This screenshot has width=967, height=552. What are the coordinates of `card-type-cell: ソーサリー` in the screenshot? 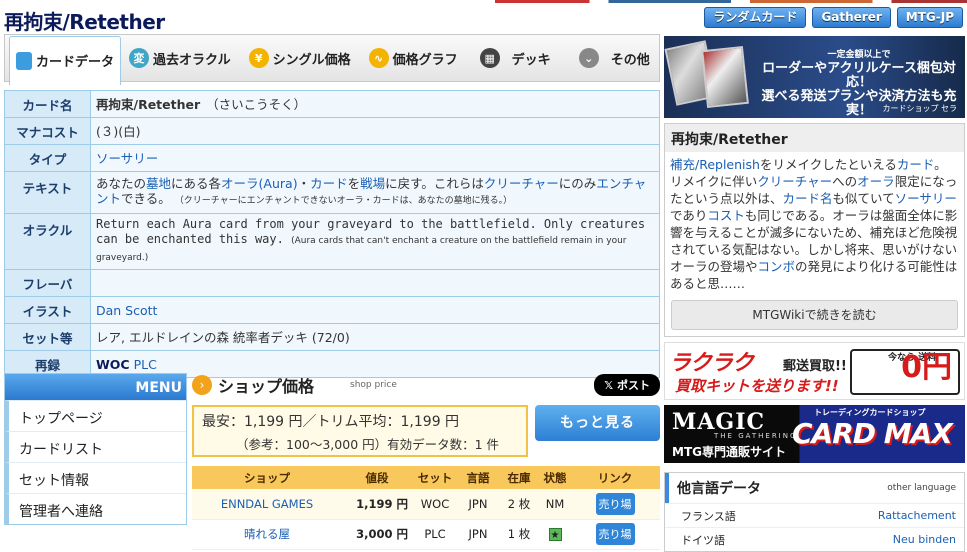 It's located at (375, 158).